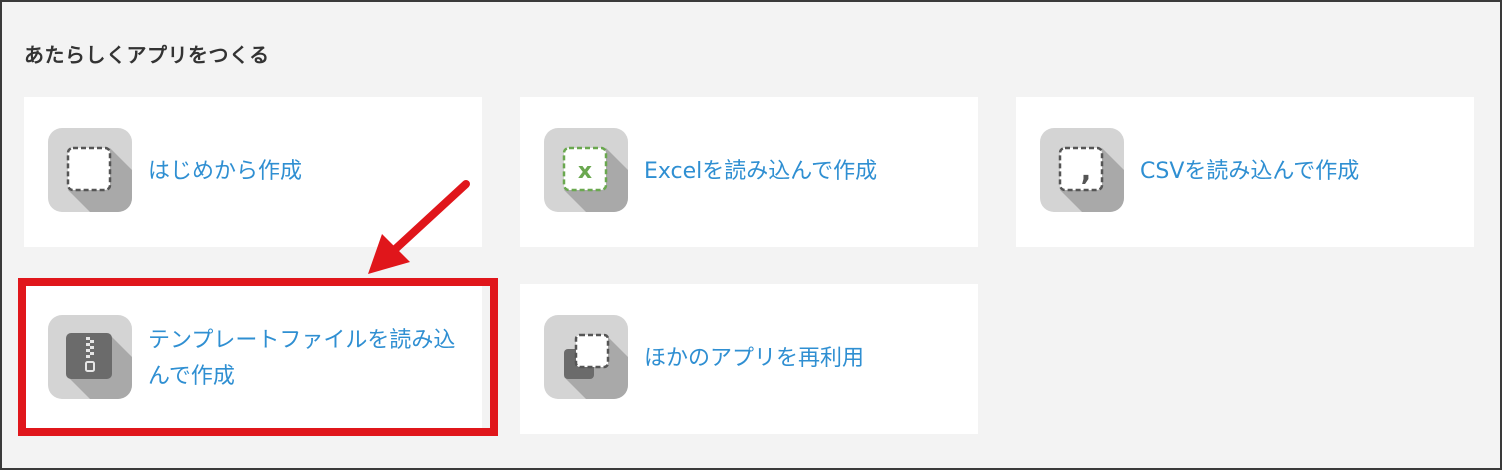 The image size is (1502, 470). Describe the element at coordinates (799, 359) in the screenshot. I see `reuse-other-app-label: ほかのアプリを再利用` at that location.